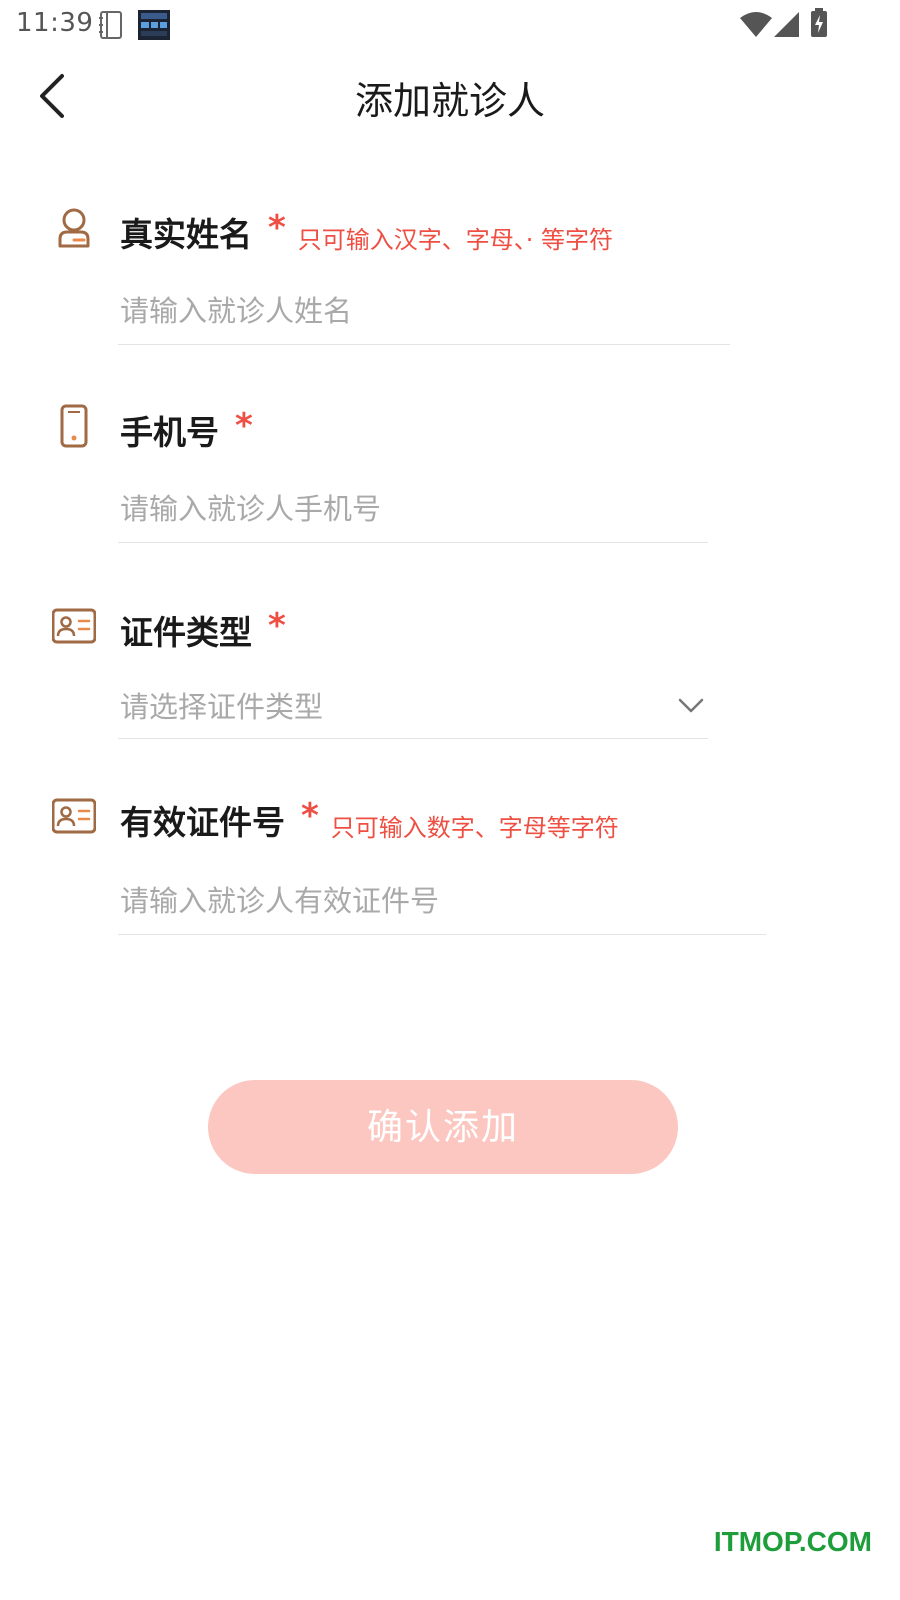 This screenshot has height=1600, width=900. I want to click on wifi-icon, so click(756, 24).